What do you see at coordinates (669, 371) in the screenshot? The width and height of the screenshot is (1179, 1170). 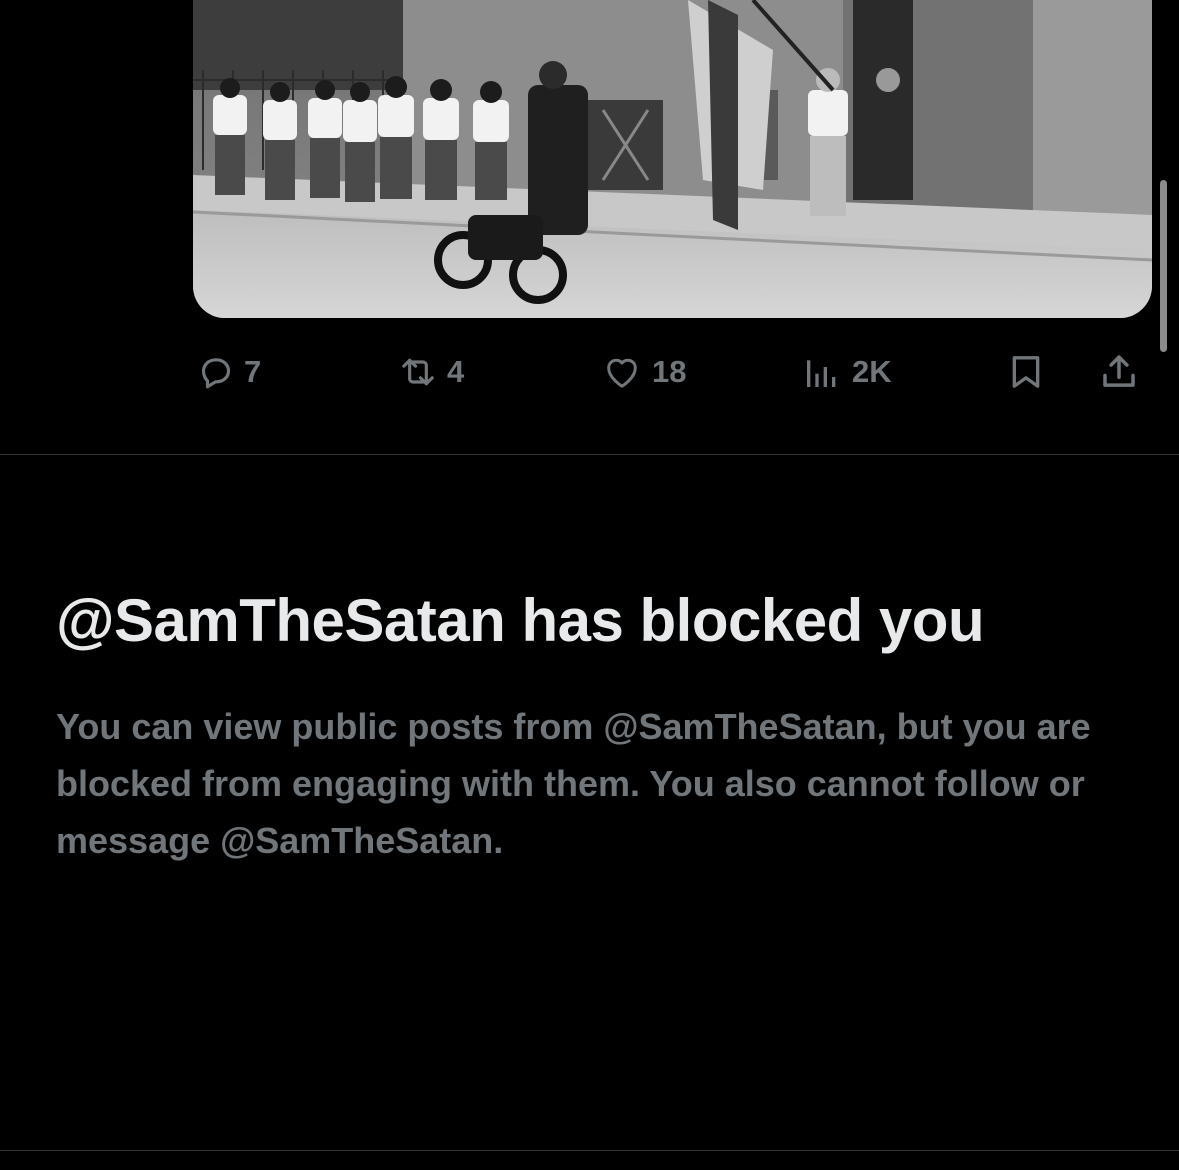 I see `like-count: 18` at bounding box center [669, 371].